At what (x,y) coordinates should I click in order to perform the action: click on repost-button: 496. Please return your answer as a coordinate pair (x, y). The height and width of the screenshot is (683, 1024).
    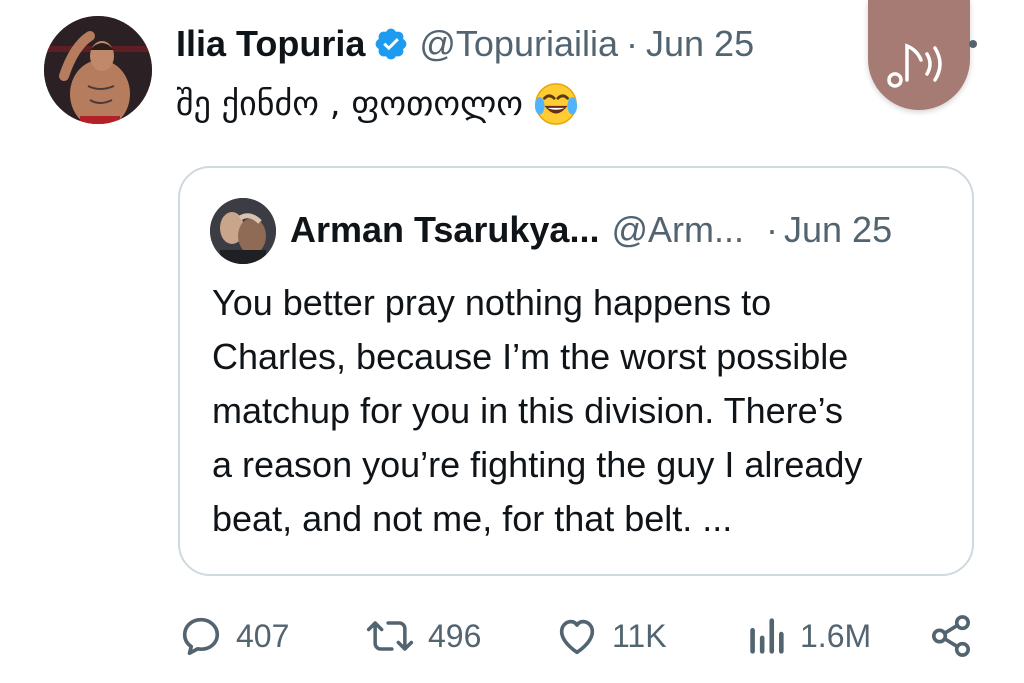
    Looking at the image, I should click on (422, 636).